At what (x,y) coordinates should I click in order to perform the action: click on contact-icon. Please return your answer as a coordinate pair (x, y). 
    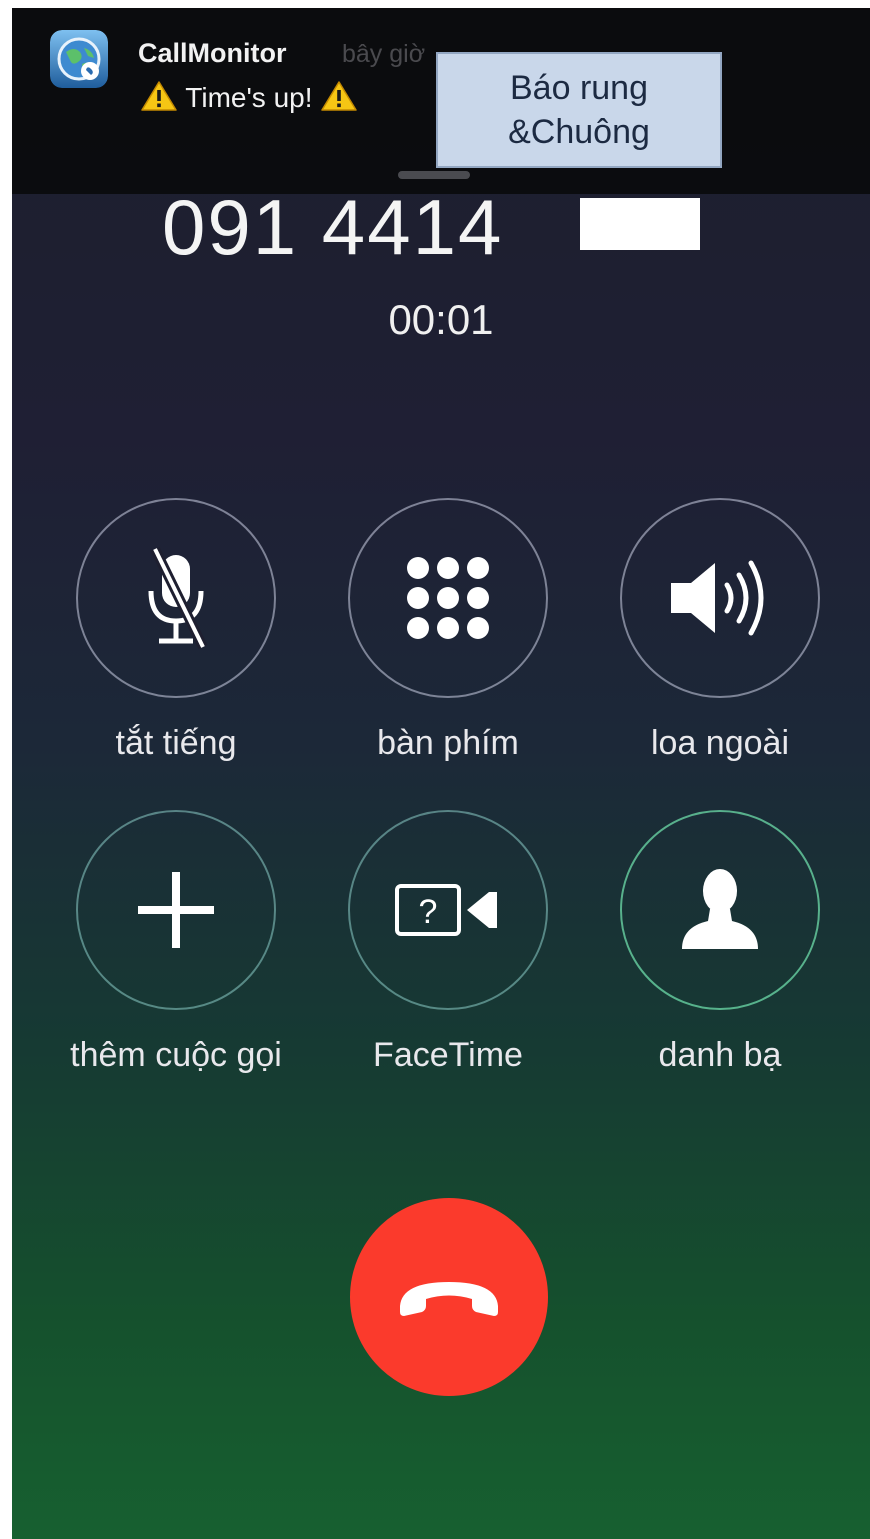
    Looking at the image, I should click on (720, 909).